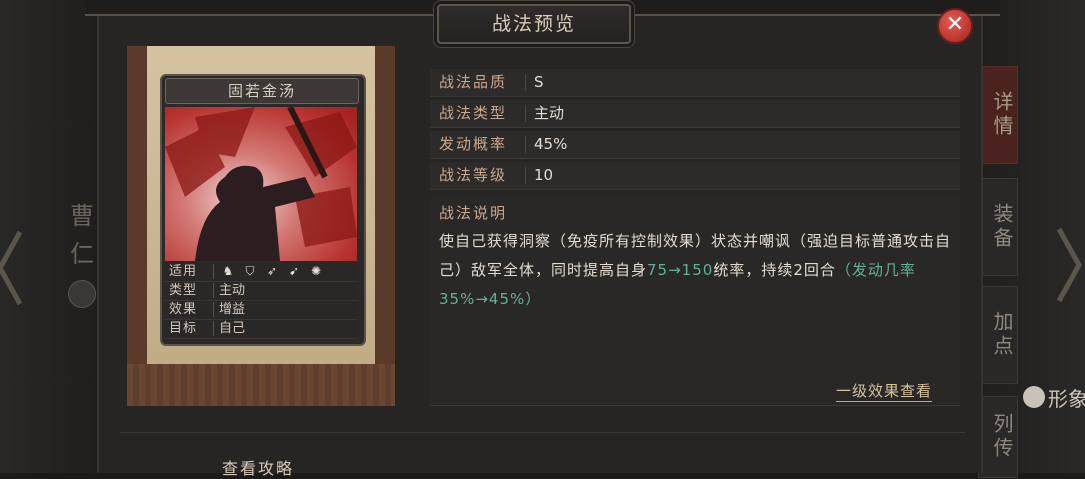  Describe the element at coordinates (183, 290) in the screenshot. I see `info-key: 类型` at that location.